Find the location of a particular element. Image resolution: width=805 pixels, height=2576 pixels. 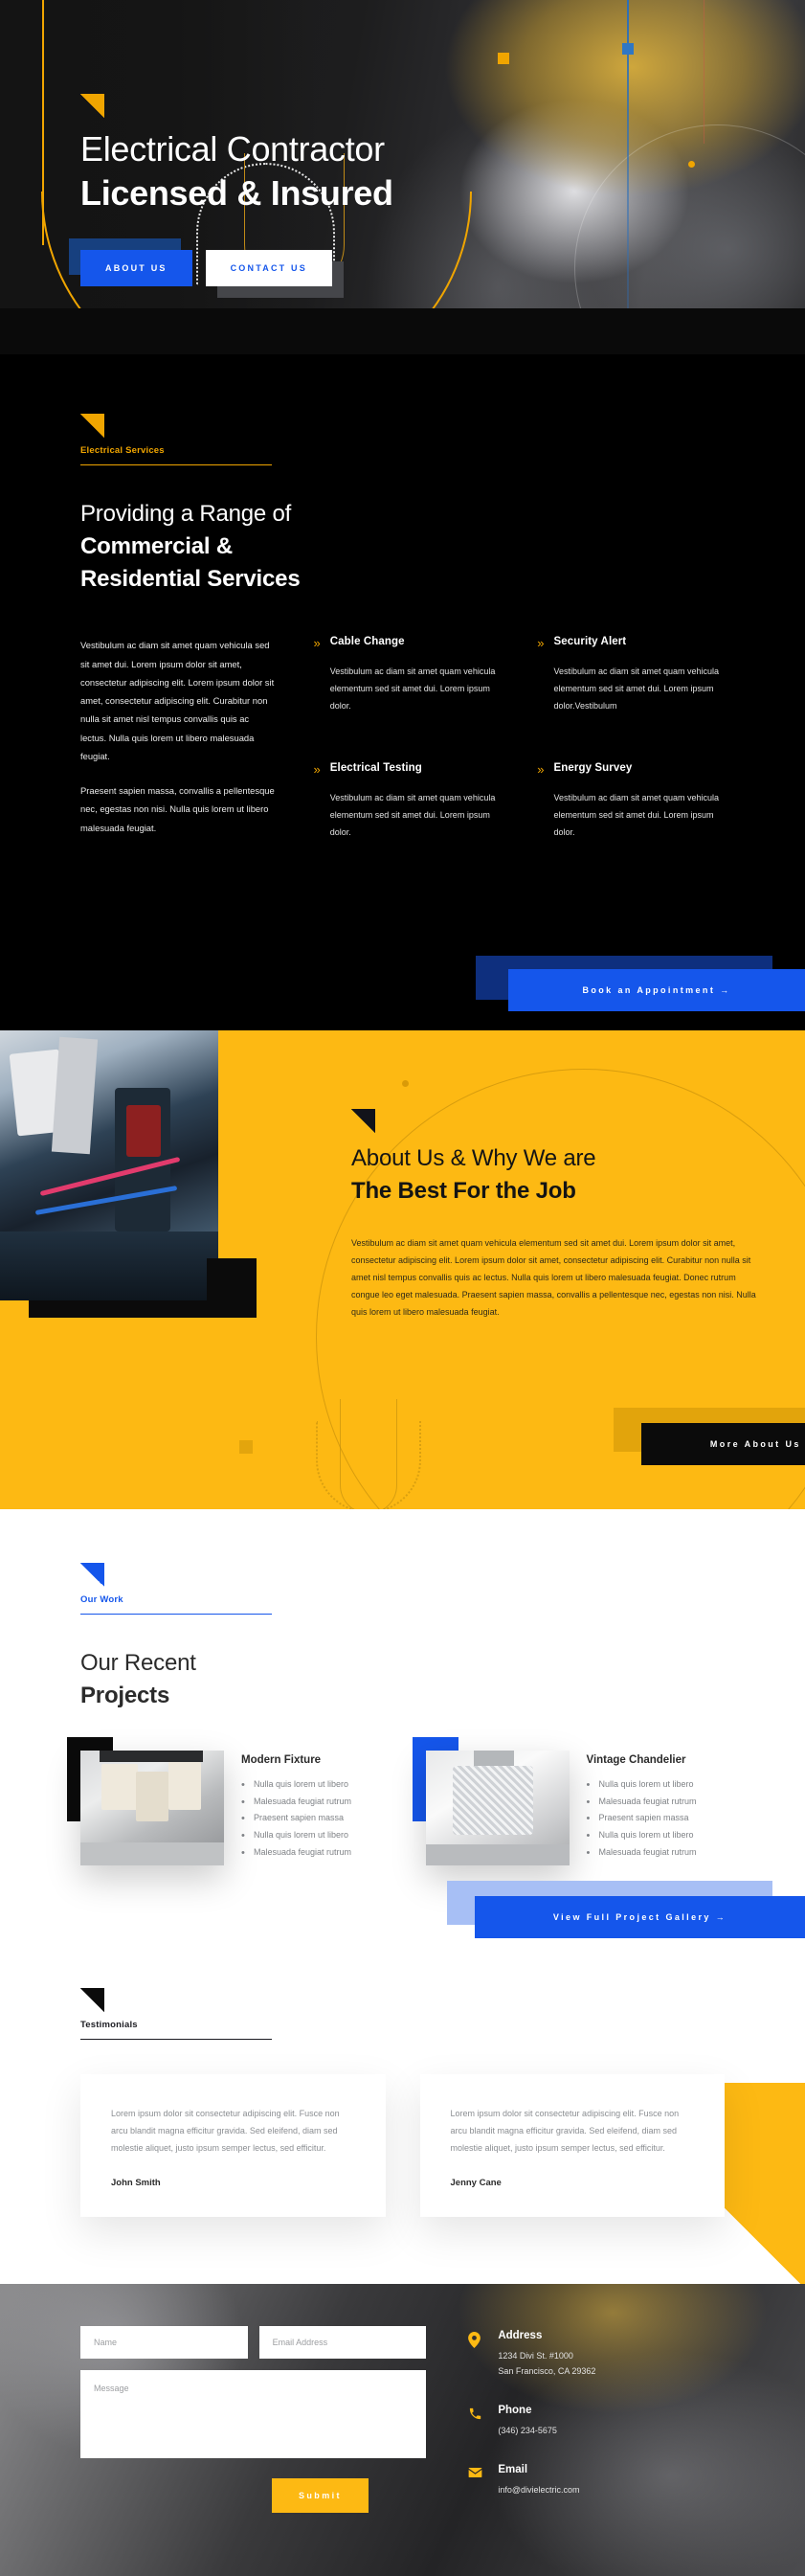

project-thumb-wrap is located at coordinates (145, 1801).